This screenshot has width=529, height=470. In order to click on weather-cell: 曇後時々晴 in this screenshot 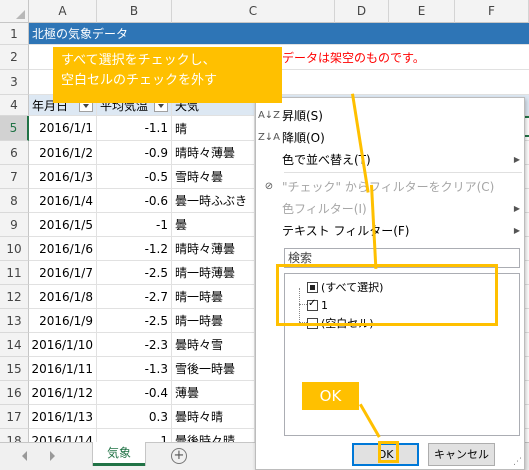, I will do `click(213, 435)`.